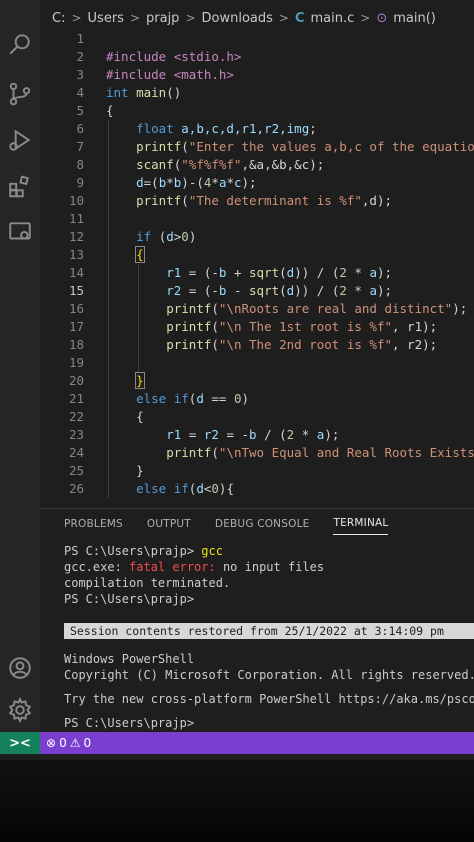 The image size is (474, 842). What do you see at coordinates (257, 381) in the screenshot?
I see `code-line: 20 }` at bounding box center [257, 381].